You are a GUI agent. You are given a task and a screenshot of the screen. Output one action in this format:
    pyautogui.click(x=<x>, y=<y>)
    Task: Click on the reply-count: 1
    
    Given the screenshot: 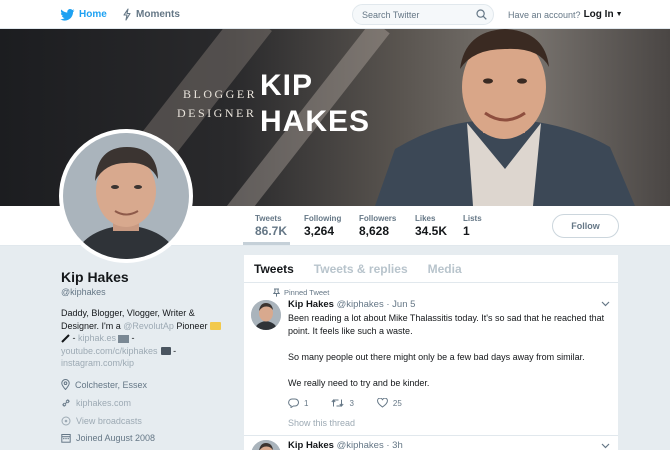 What is the action you would take?
    pyautogui.click(x=306, y=403)
    